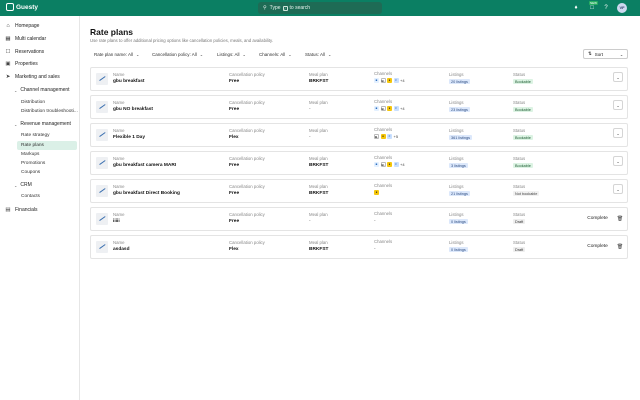 The height and width of the screenshot is (400, 640). What do you see at coordinates (144, 165) in the screenshot?
I see `rate-plan-name: gbu breakfast camera MARI` at bounding box center [144, 165].